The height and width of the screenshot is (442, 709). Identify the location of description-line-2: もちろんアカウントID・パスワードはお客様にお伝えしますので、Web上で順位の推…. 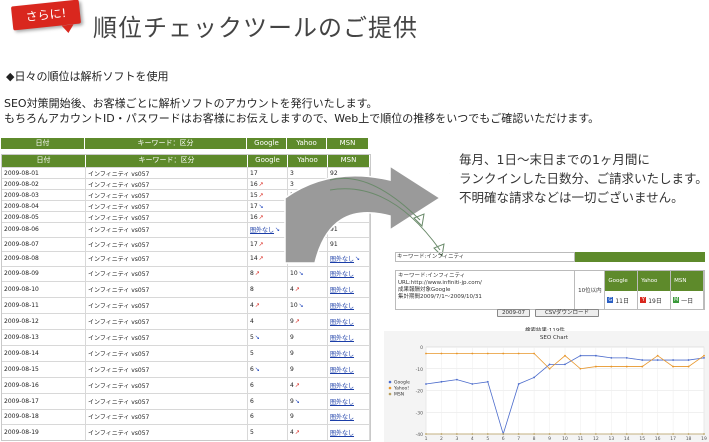
(302, 118).